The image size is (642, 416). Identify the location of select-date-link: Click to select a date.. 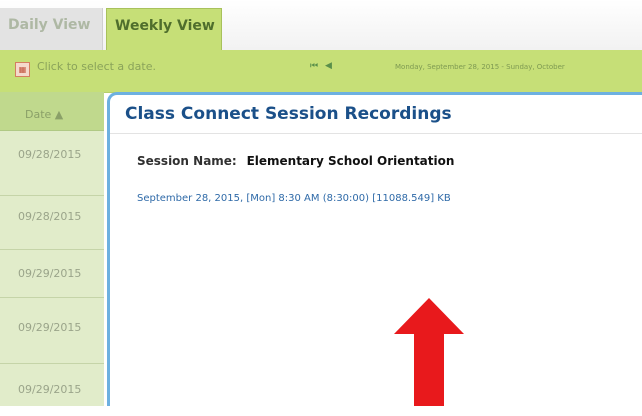
(96, 66).